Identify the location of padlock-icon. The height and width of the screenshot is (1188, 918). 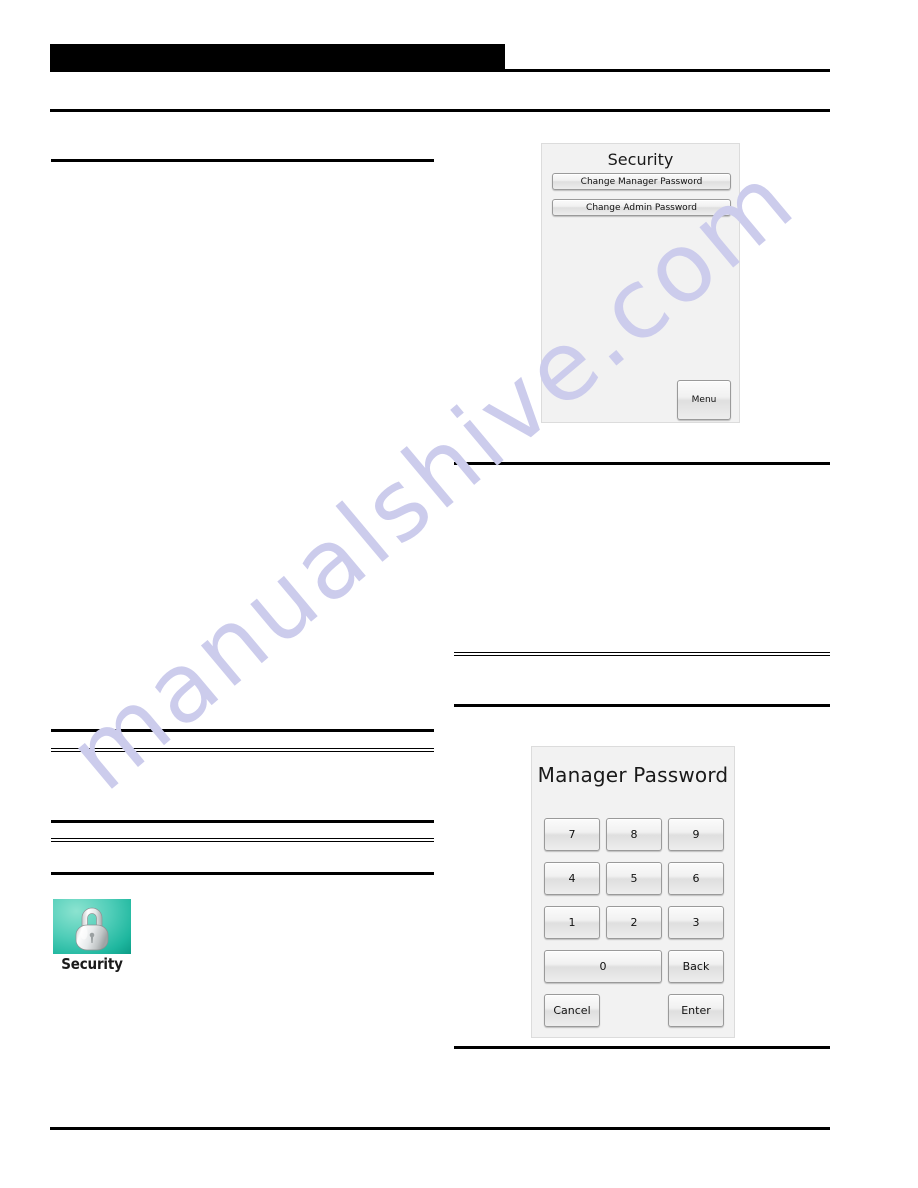
(92, 929).